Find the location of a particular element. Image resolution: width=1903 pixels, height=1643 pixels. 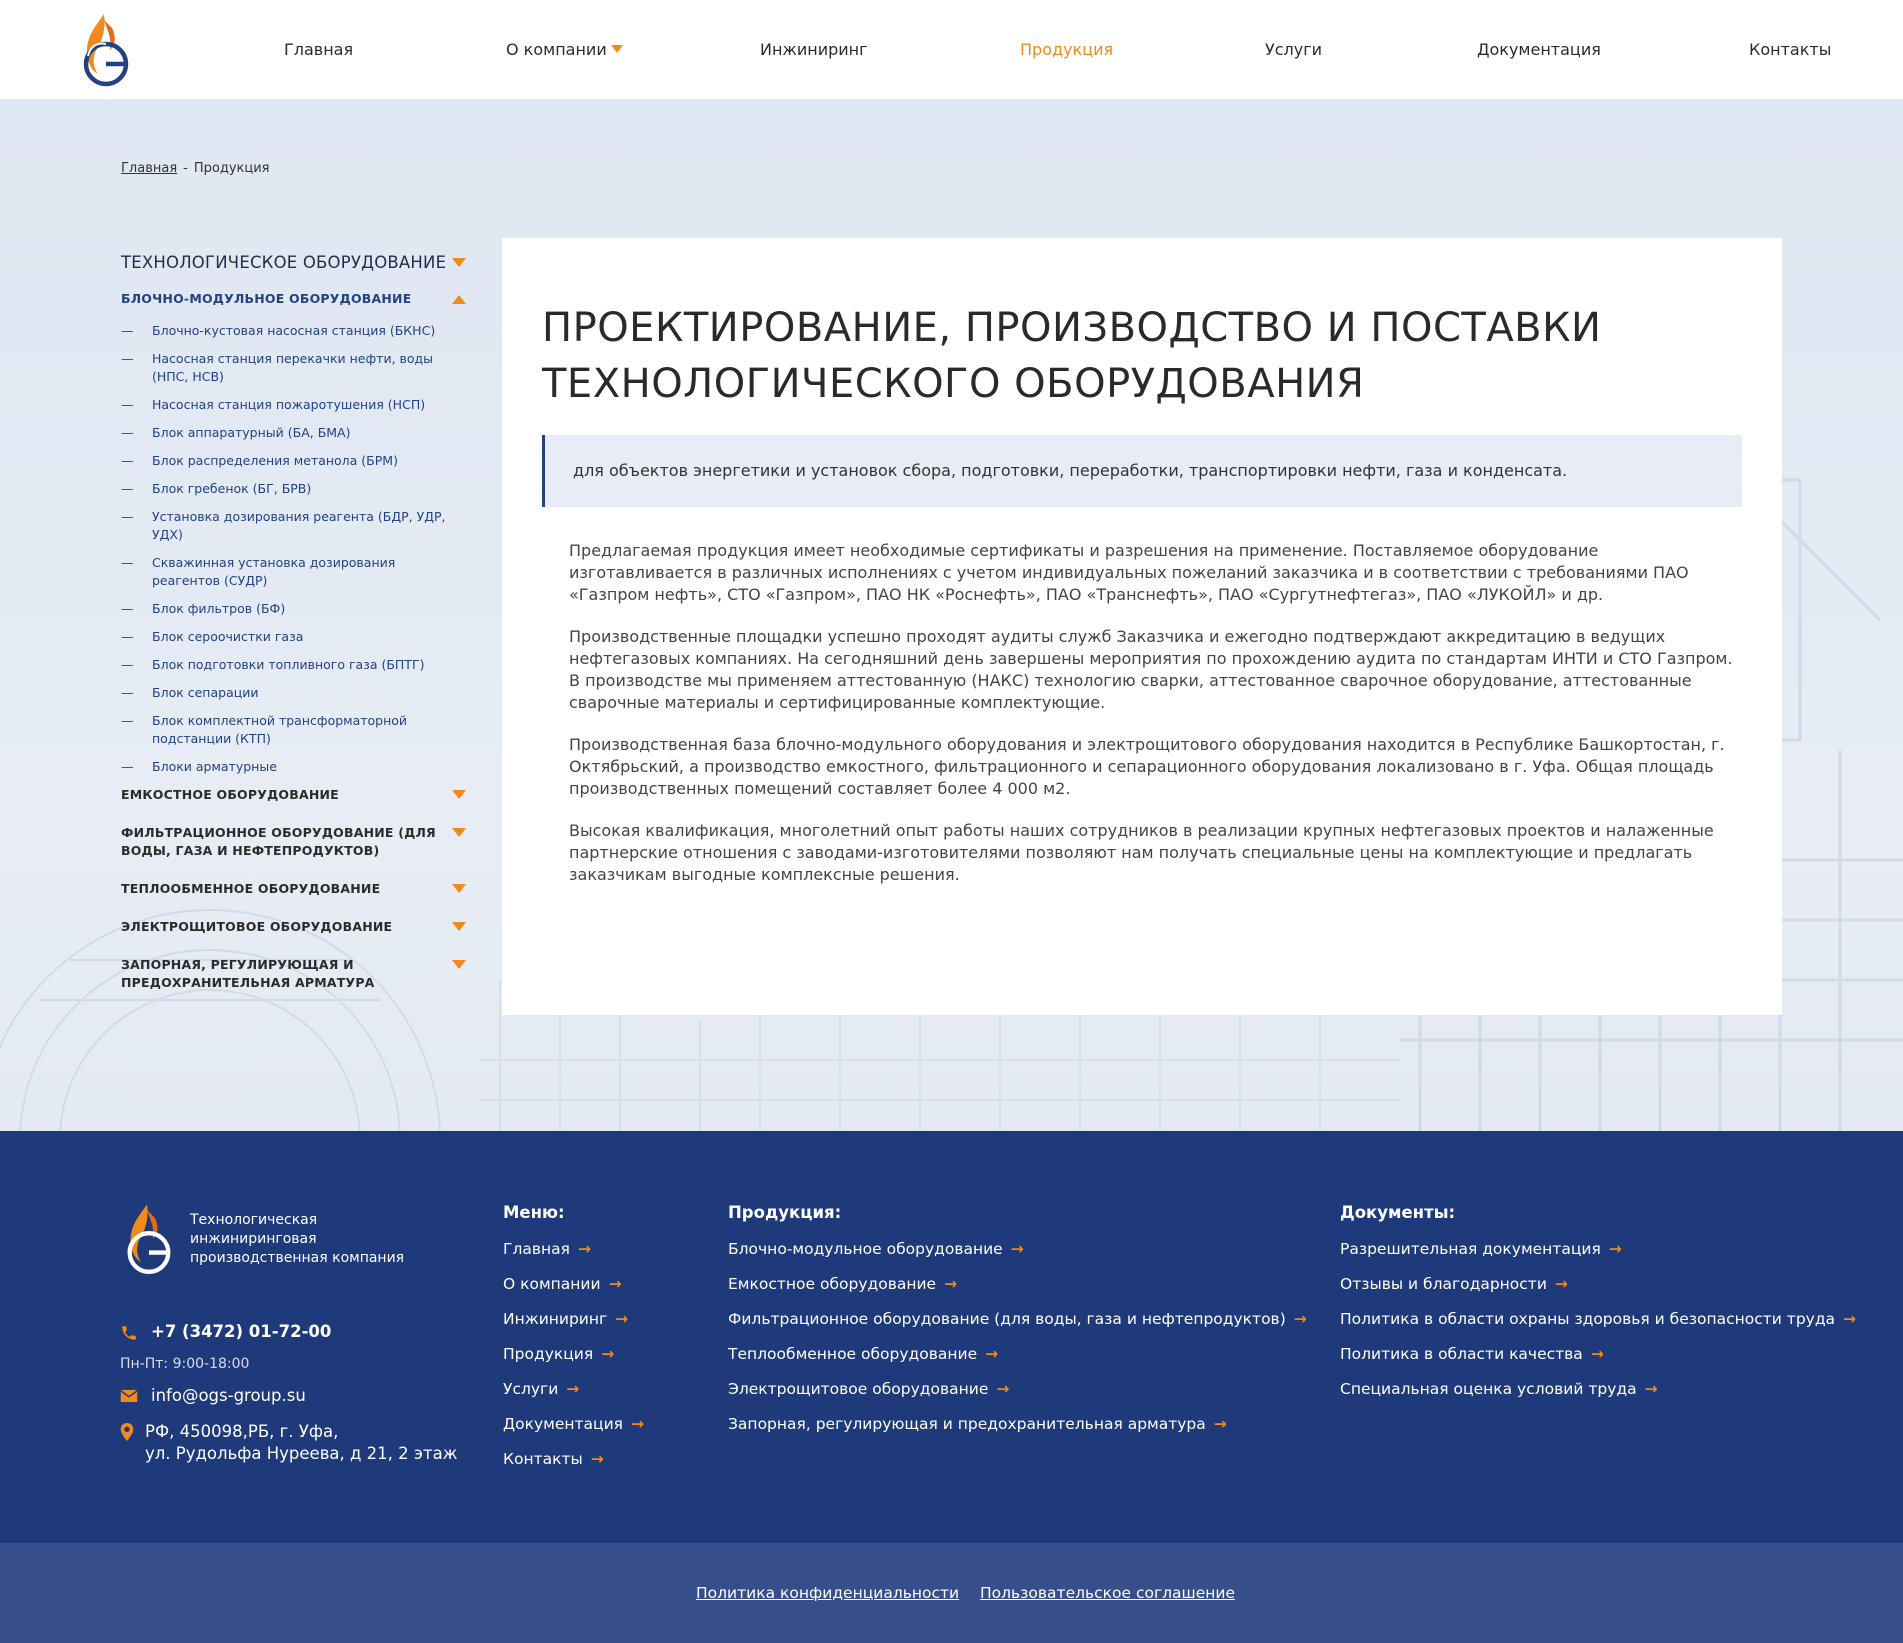

nav-item-about-label: О компании is located at coordinates (556, 49).